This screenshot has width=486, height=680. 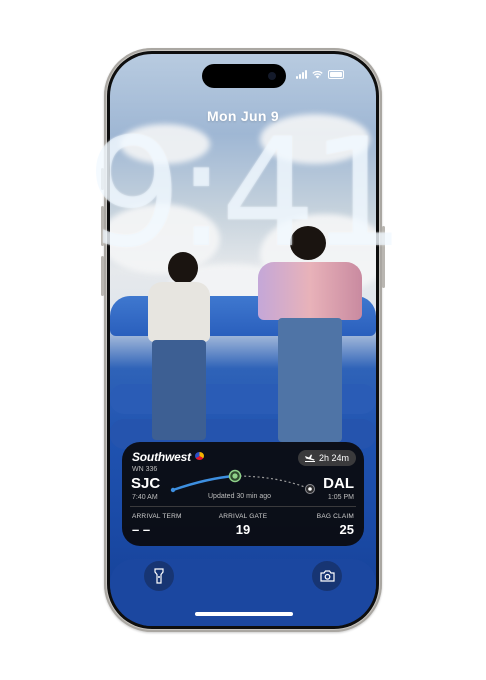 What do you see at coordinates (335, 516) in the screenshot?
I see `bag-claim-label: BAG CLAIM` at bounding box center [335, 516].